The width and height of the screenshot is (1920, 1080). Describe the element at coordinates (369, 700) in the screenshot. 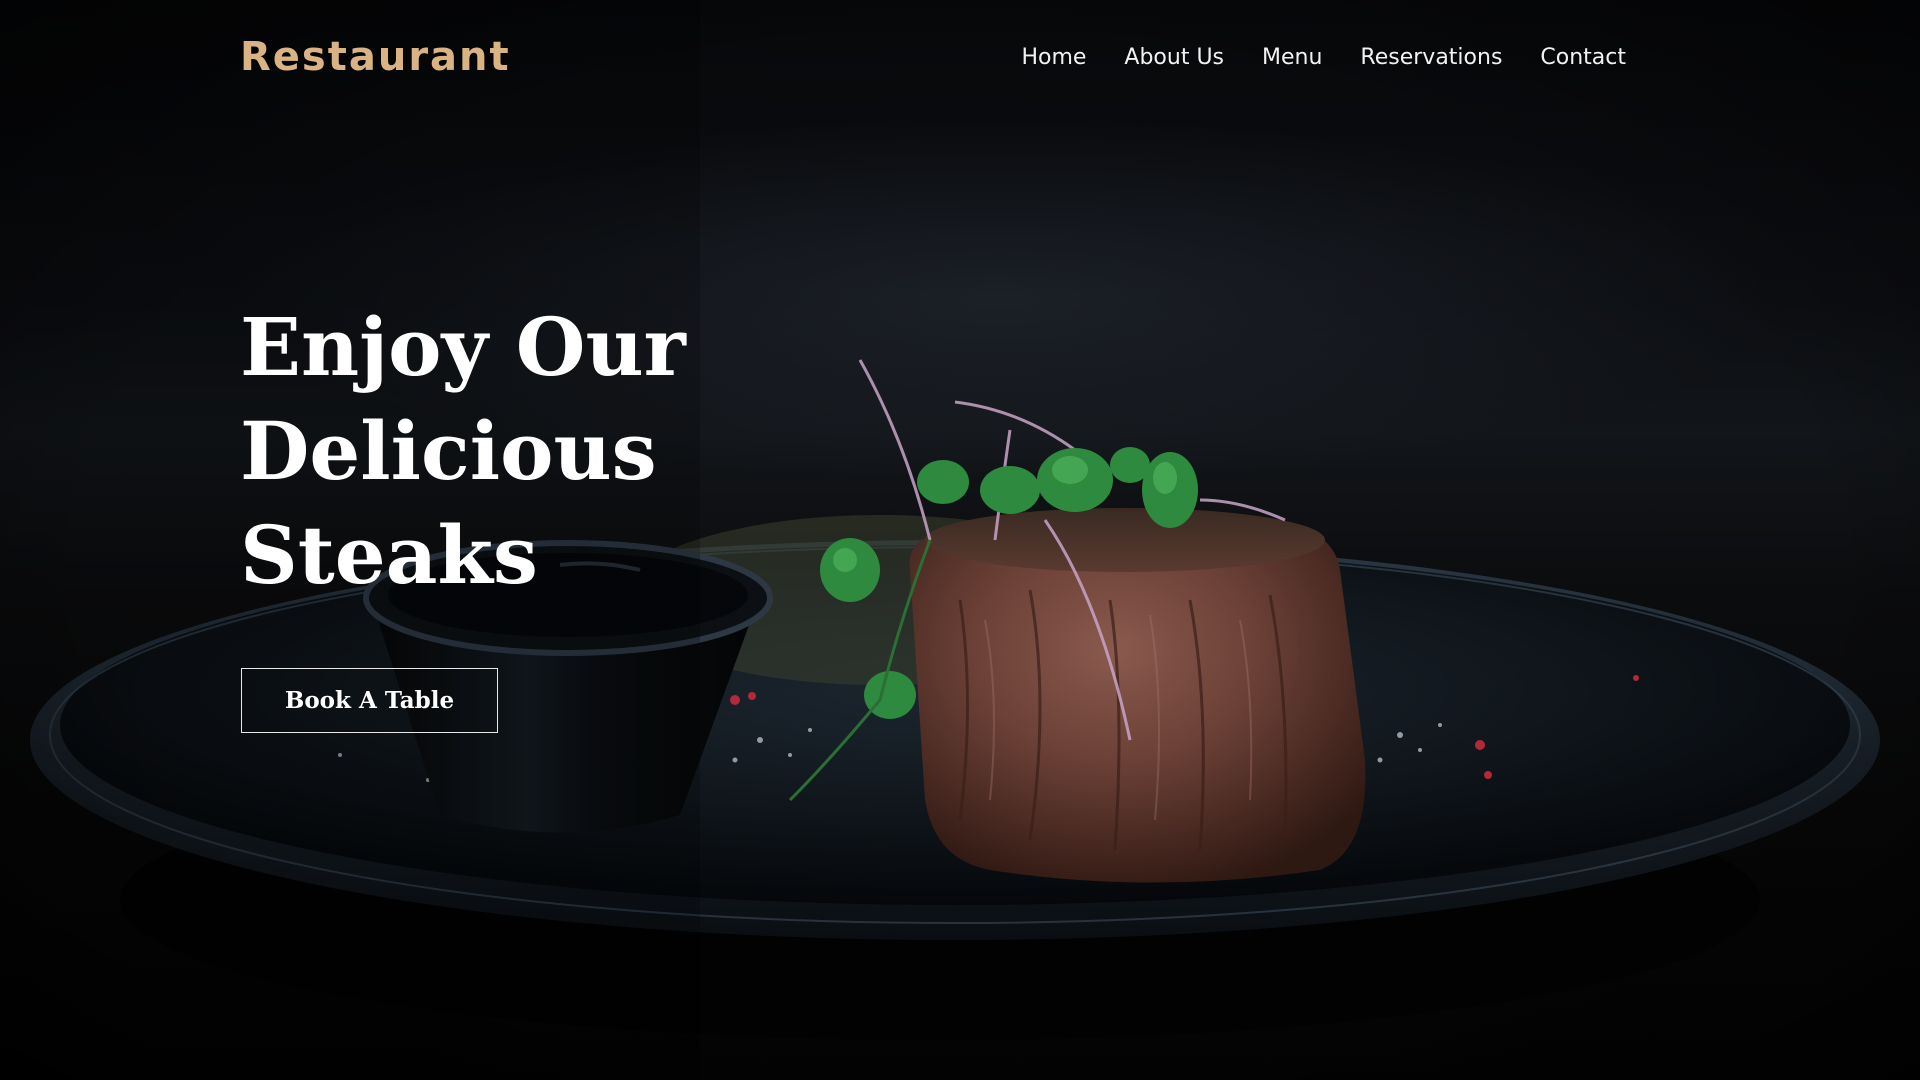

I see `book-a-table-button: Book A Table` at that location.